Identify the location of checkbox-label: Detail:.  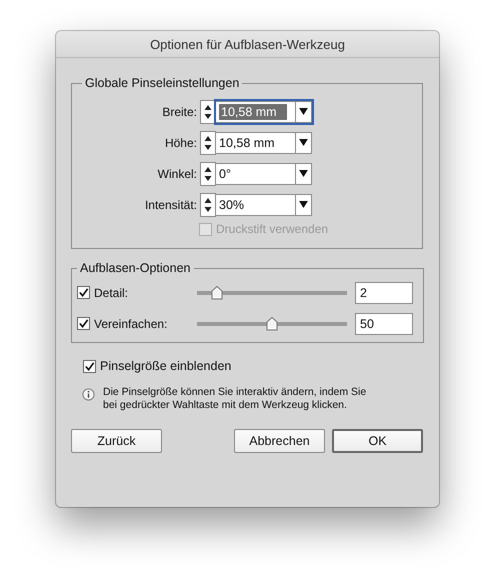
(111, 293).